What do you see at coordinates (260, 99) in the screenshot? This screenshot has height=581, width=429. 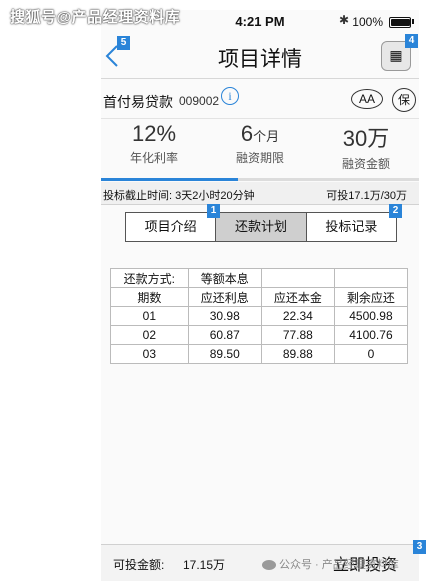 I see `product-header: 首付易贷款 009002 i AA 保` at bounding box center [260, 99].